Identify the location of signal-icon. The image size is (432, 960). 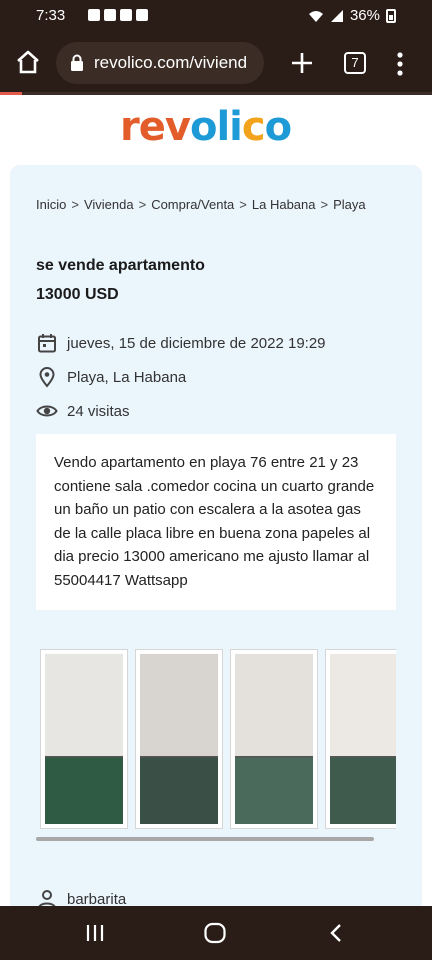
(336, 15).